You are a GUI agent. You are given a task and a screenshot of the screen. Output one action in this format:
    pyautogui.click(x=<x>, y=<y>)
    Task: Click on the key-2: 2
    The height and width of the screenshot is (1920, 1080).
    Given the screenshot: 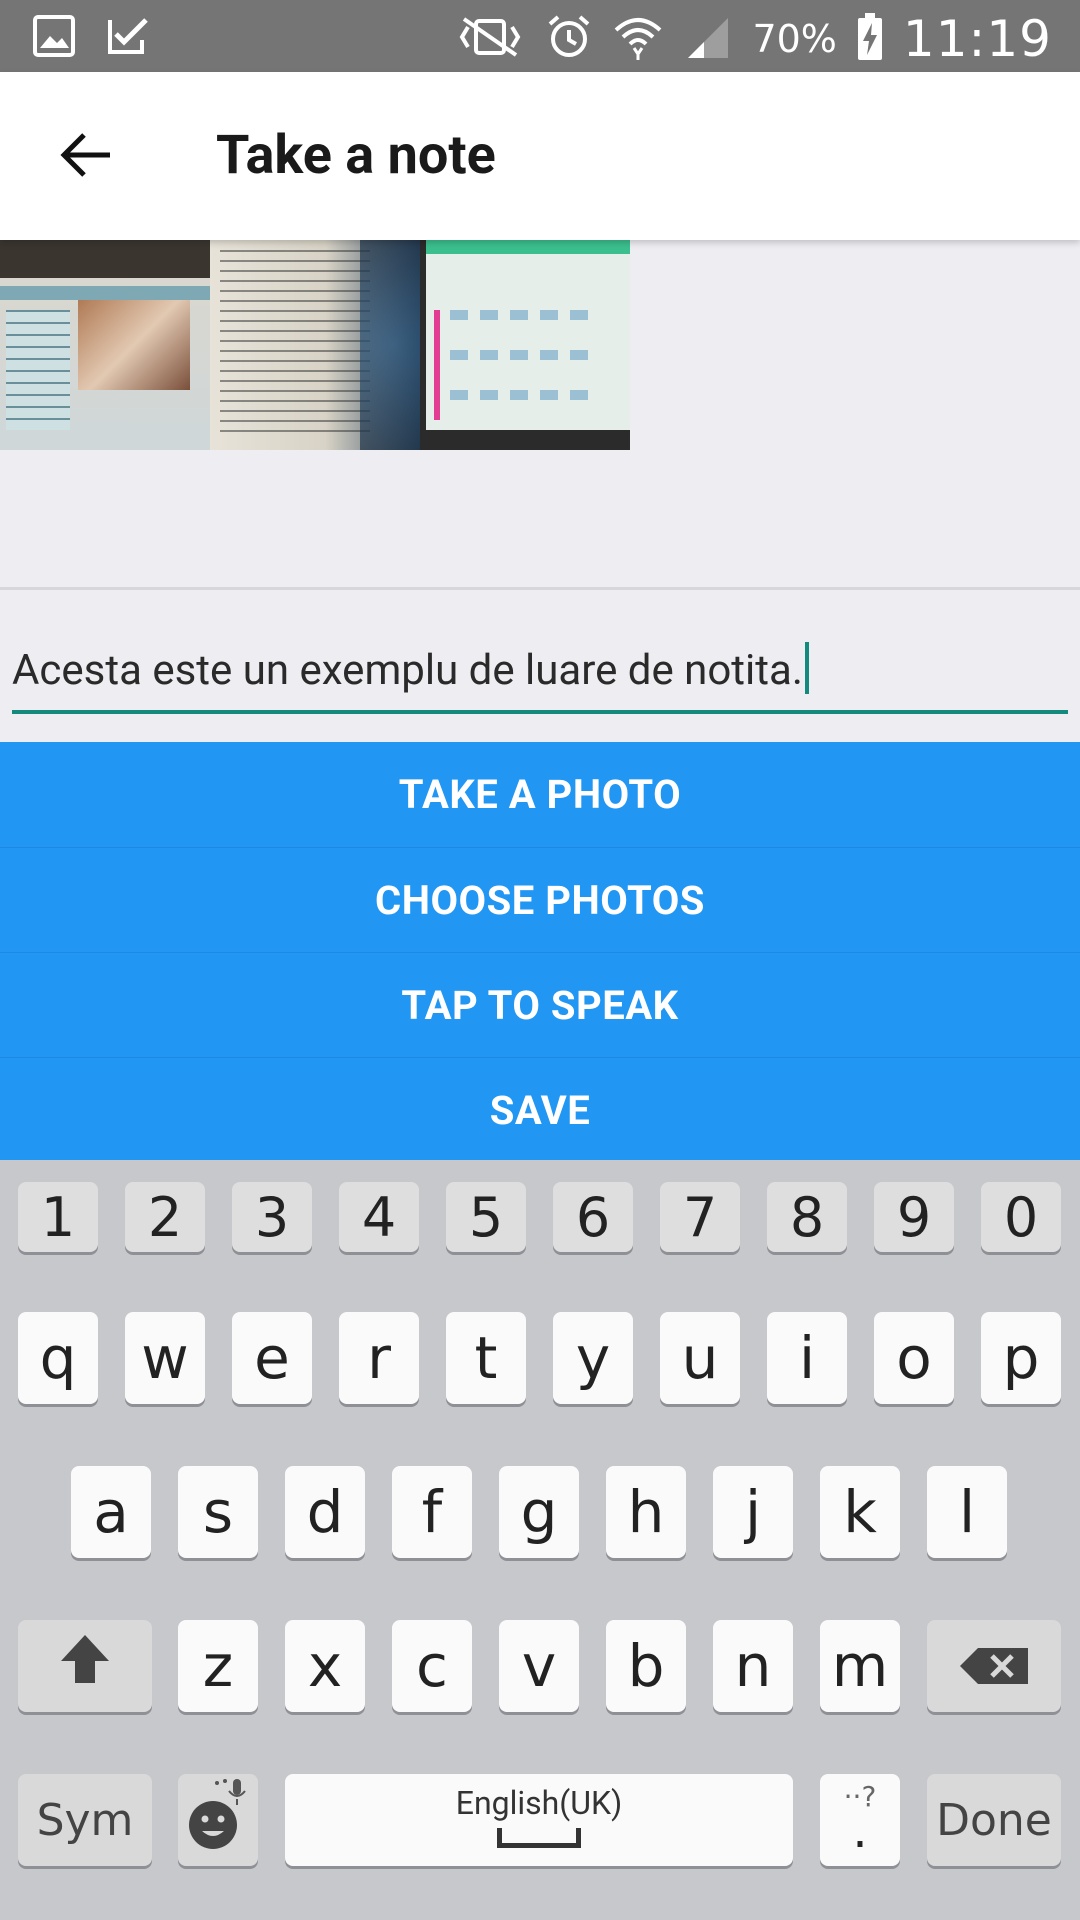 What is the action you would take?
    pyautogui.click(x=165, y=1217)
    